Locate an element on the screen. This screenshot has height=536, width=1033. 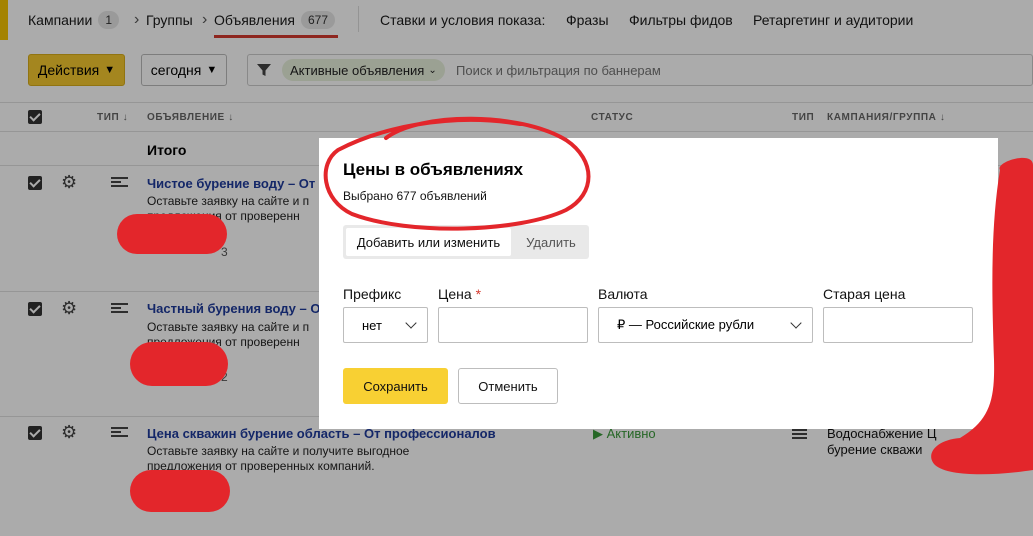
old-price-label: Старая цена is located at coordinates (864, 294).